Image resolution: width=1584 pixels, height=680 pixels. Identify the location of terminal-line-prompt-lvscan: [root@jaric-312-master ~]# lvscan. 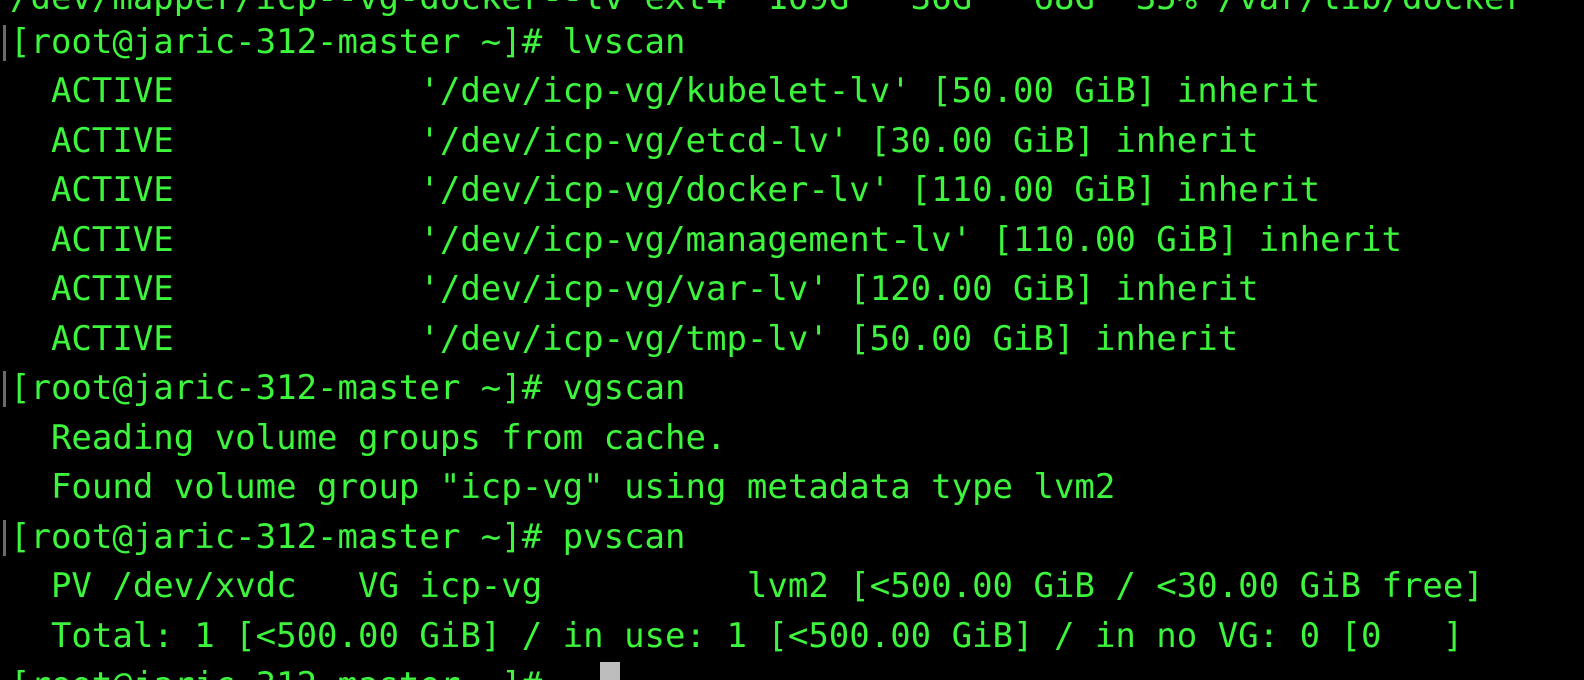
(348, 41).